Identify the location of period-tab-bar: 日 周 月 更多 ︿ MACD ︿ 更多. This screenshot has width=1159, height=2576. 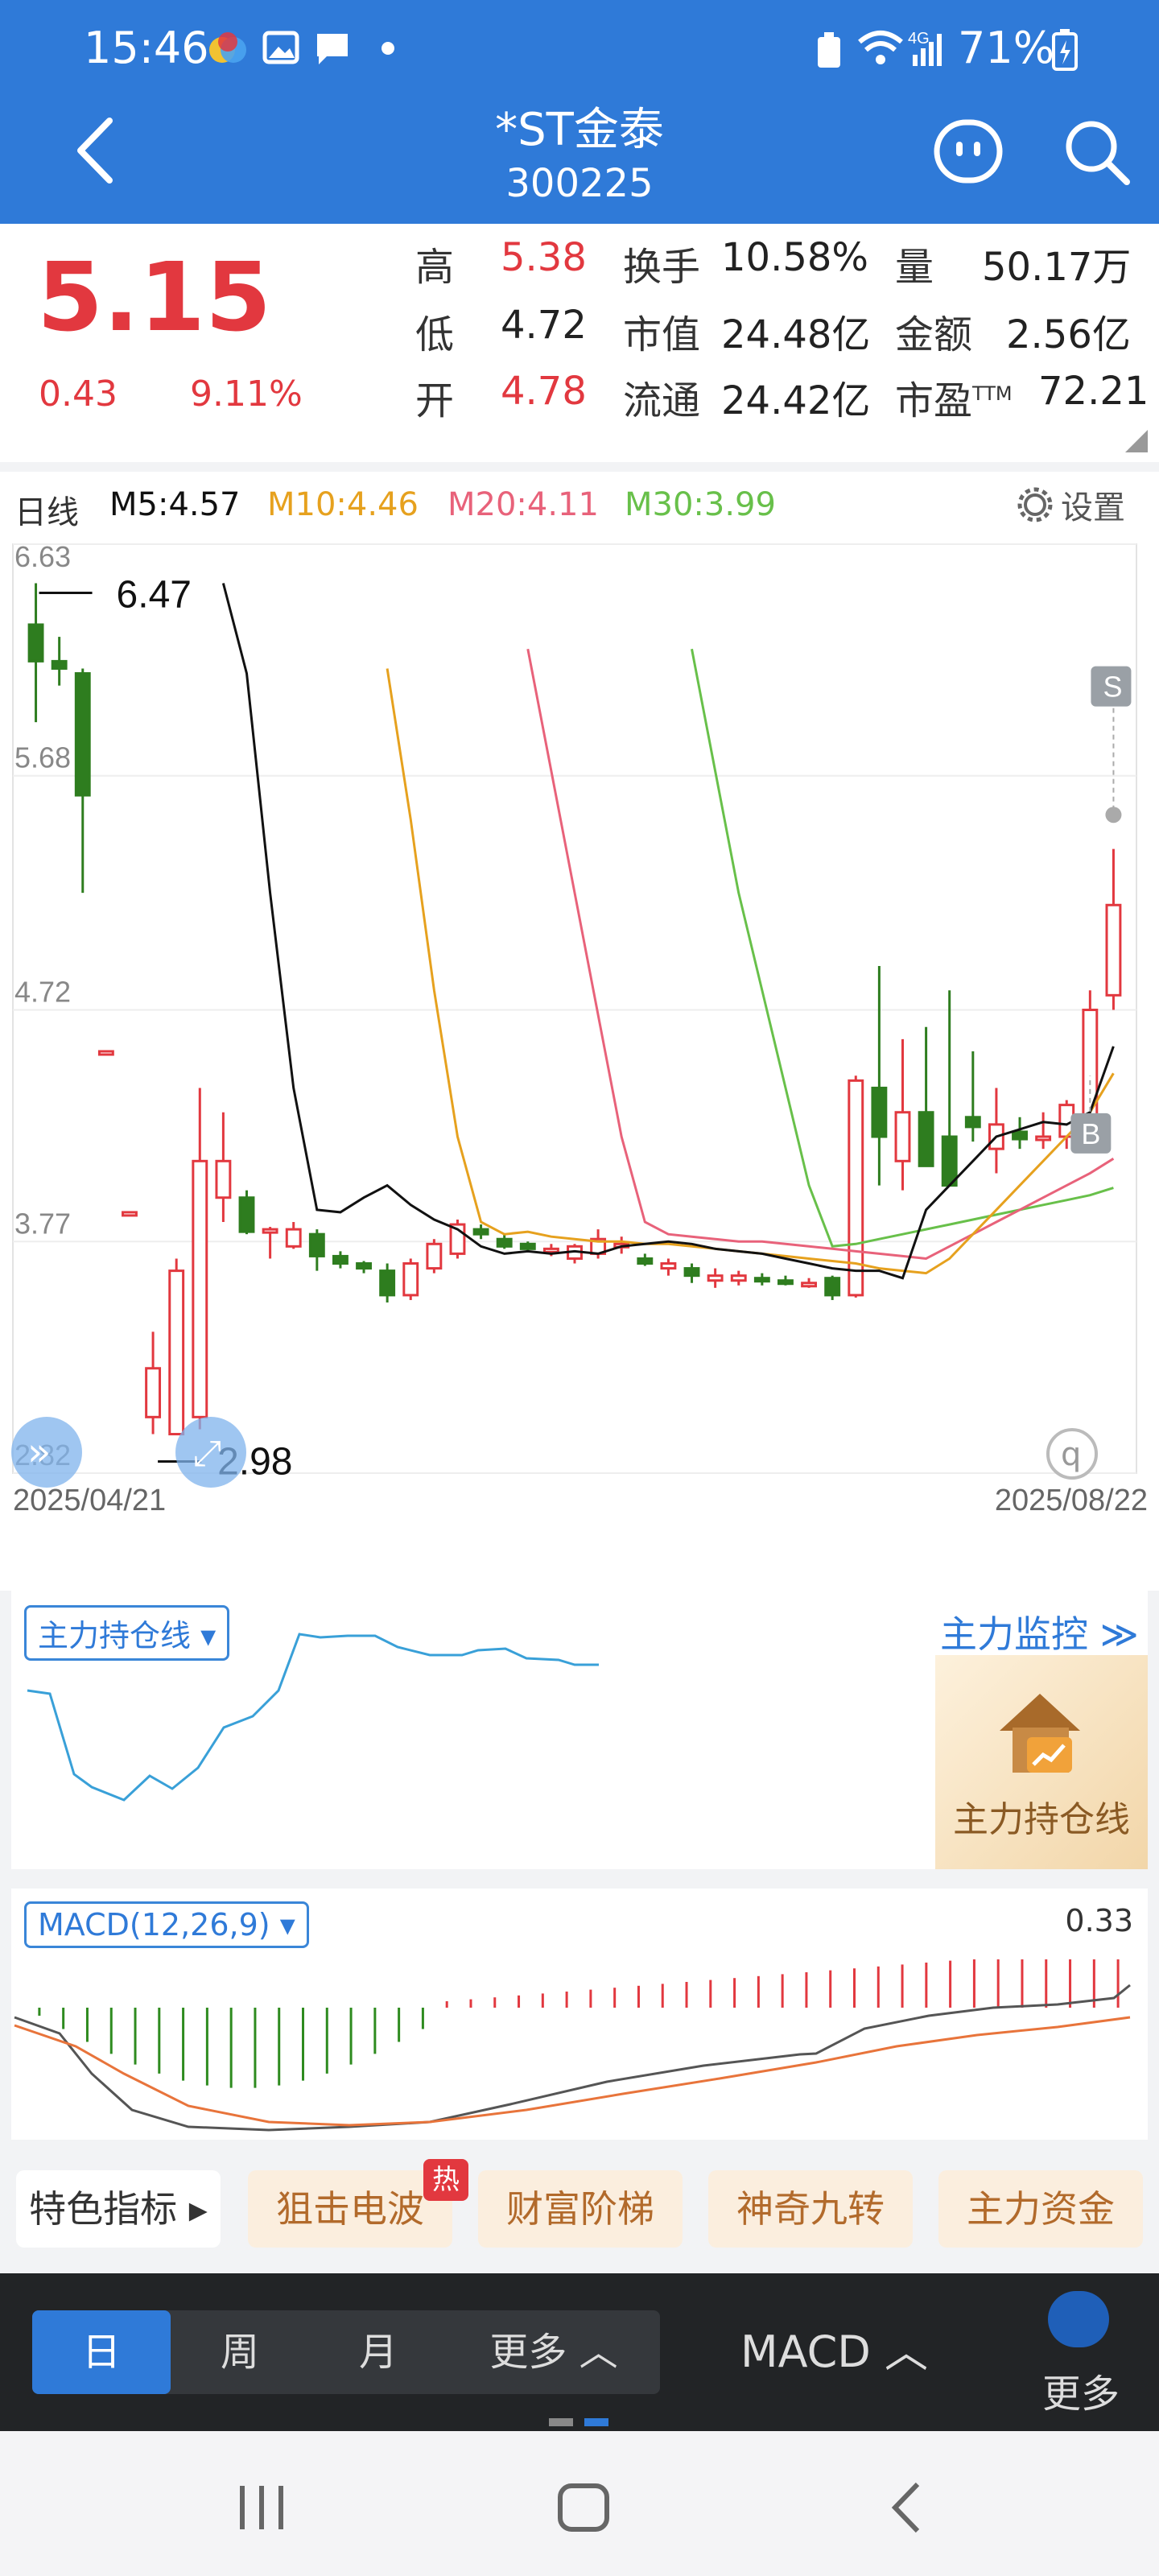
(579, 2352).